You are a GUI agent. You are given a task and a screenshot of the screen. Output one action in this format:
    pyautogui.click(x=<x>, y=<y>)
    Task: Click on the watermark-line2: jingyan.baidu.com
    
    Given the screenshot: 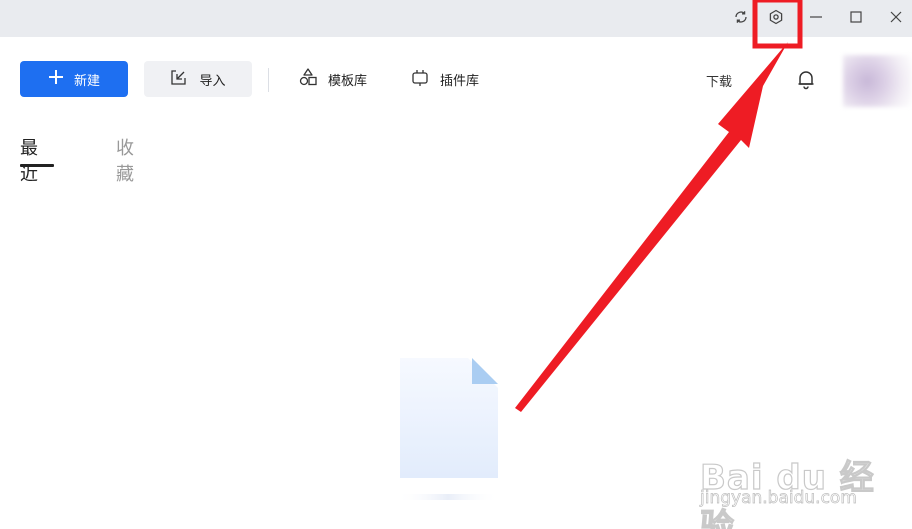 What is the action you would take?
    pyautogui.click(x=779, y=498)
    